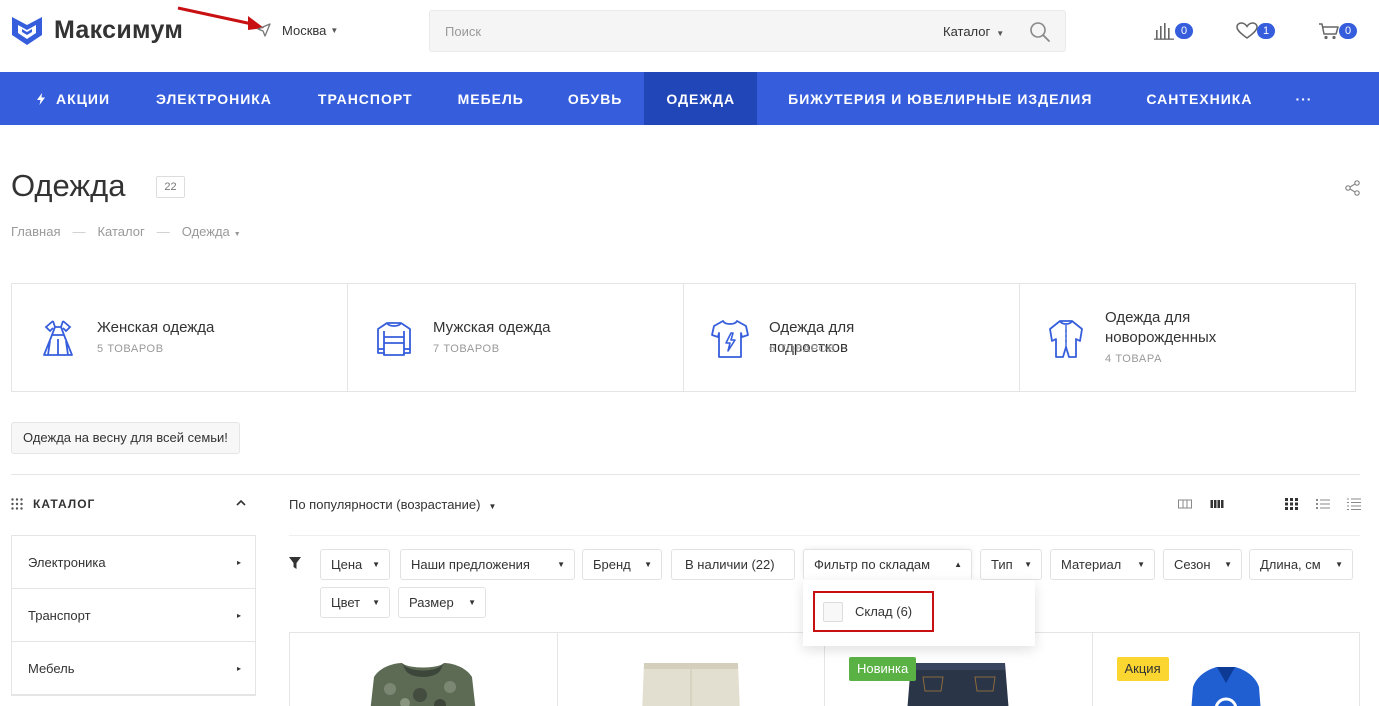  I want to click on cart-button: 0, so click(1337, 31).